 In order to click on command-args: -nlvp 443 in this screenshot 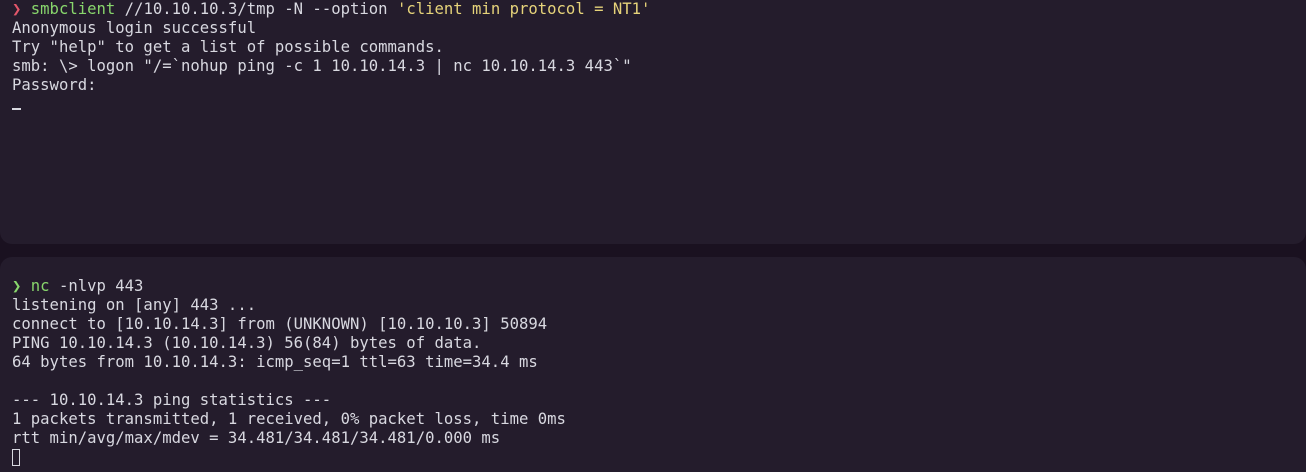, I will do `click(96, 286)`.